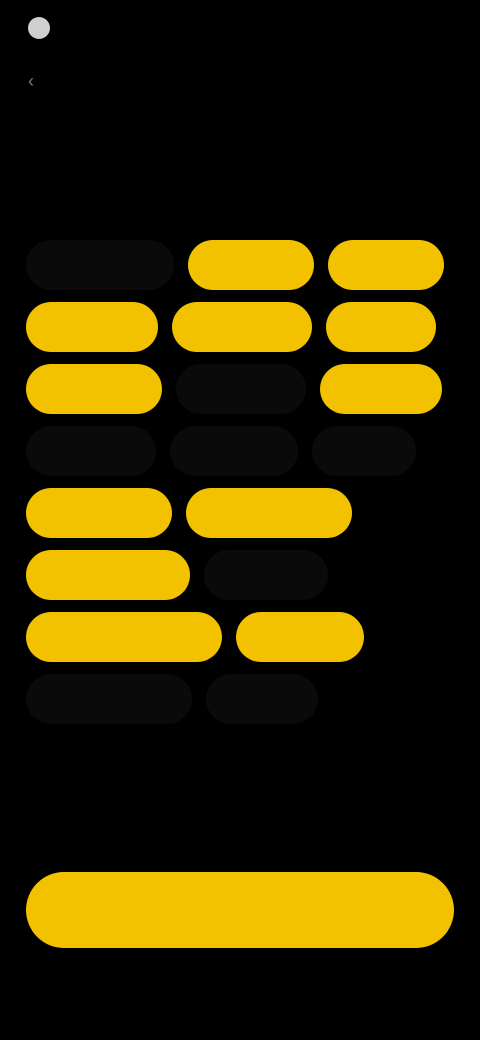  Describe the element at coordinates (39, 28) in the screenshot. I see `logo-icon` at that location.